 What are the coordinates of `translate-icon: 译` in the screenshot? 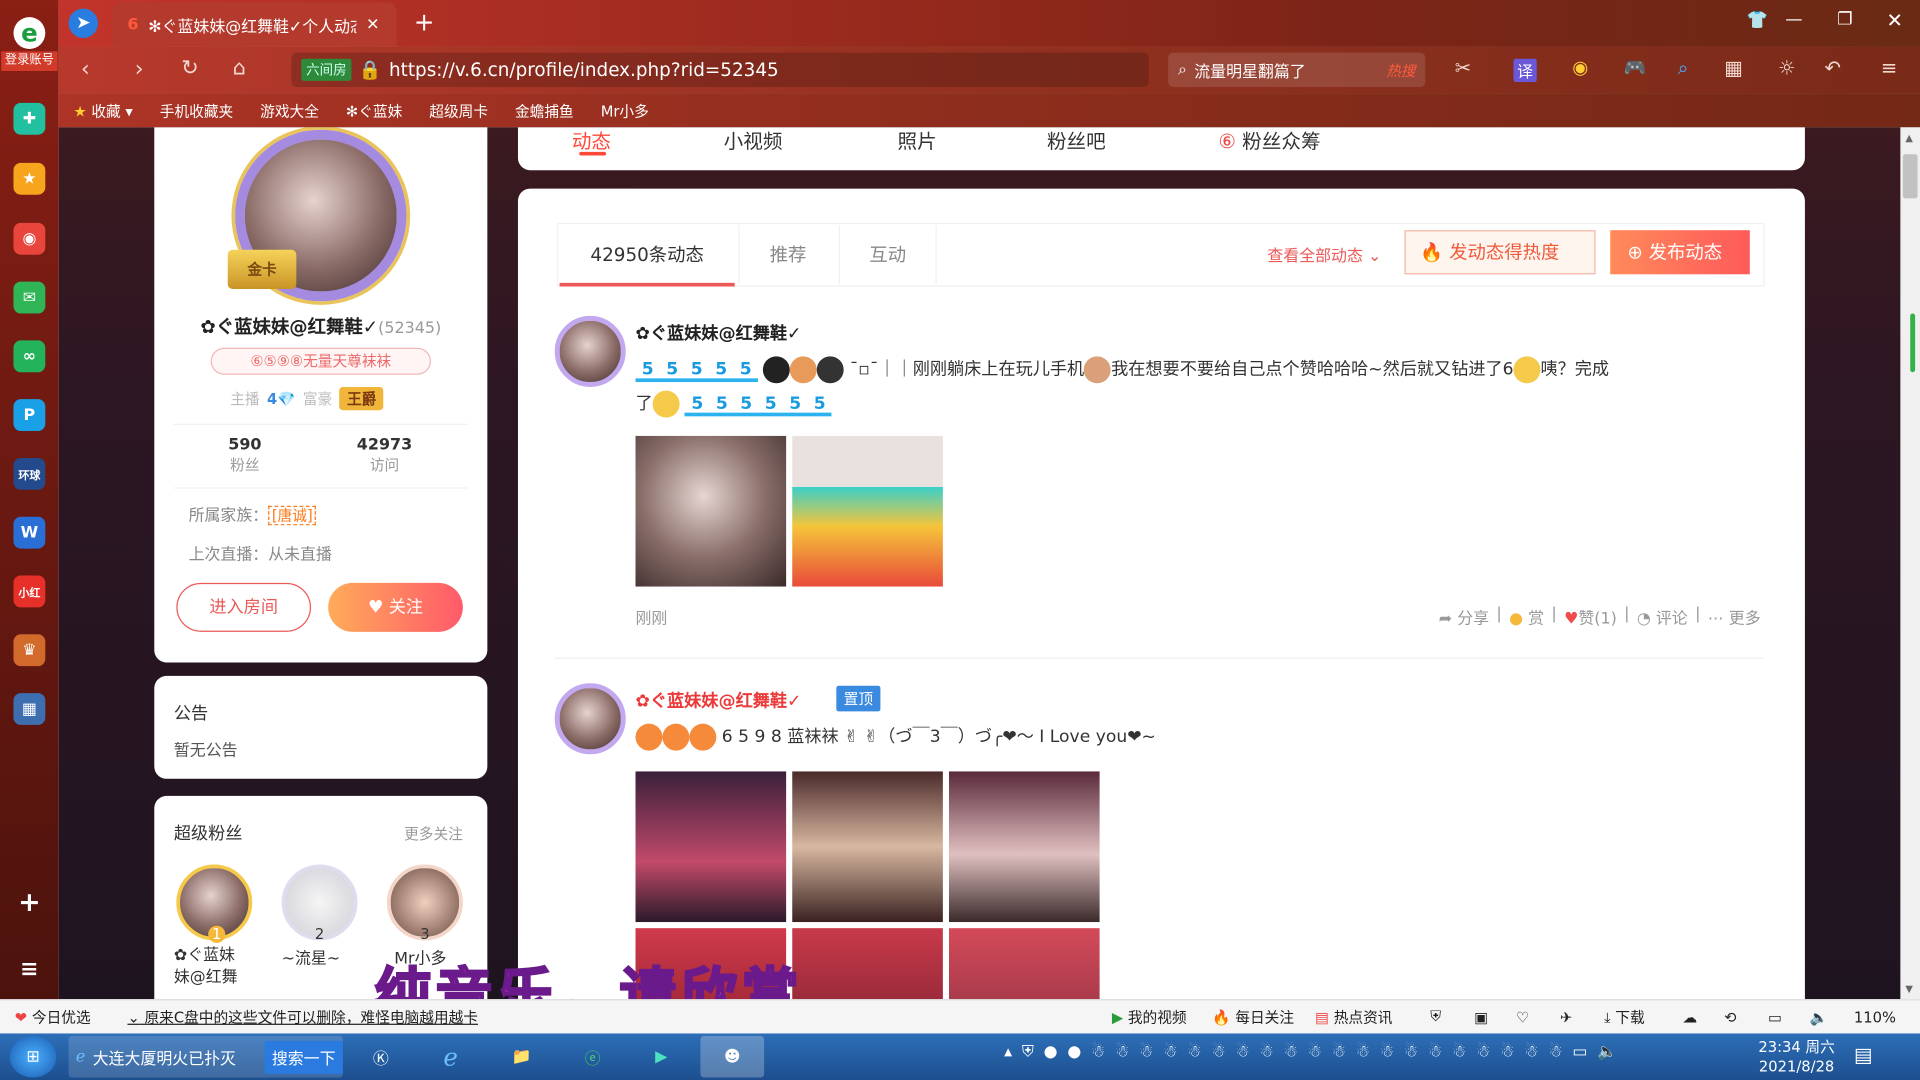 It's located at (1525, 70).